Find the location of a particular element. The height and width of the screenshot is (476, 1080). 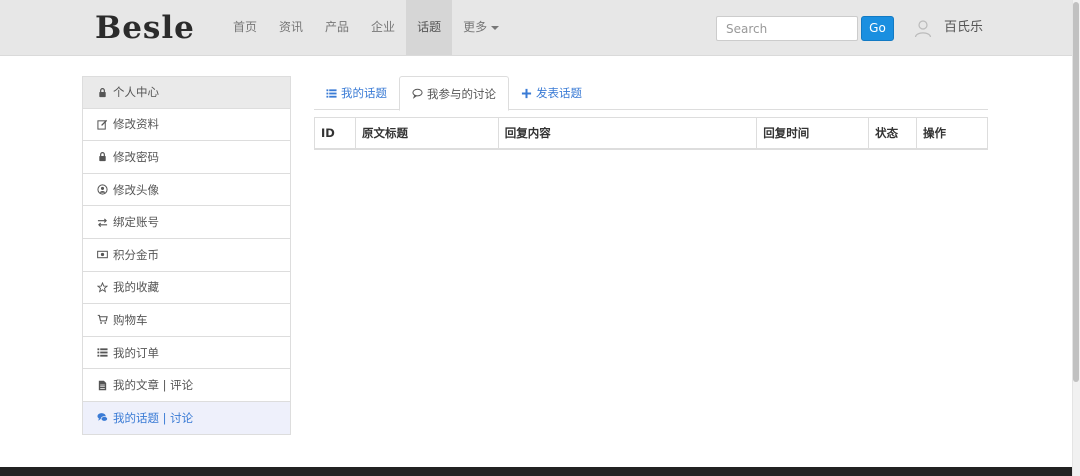

tab-label: 我参与的讨论 is located at coordinates (461, 93).